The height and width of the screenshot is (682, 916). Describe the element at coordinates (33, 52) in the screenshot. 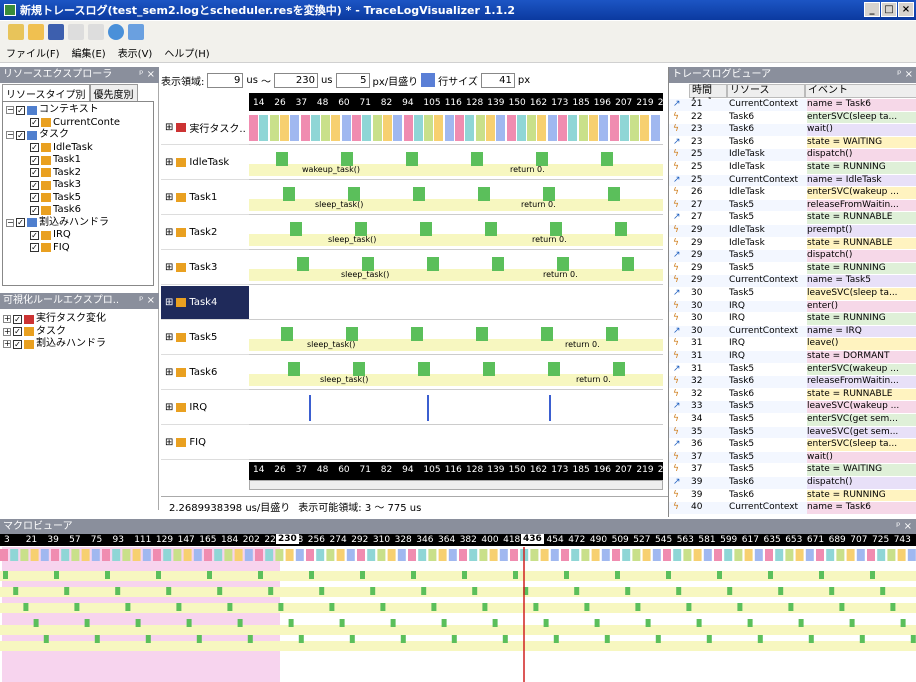

I see `menu-file: ファイル(F)` at that location.